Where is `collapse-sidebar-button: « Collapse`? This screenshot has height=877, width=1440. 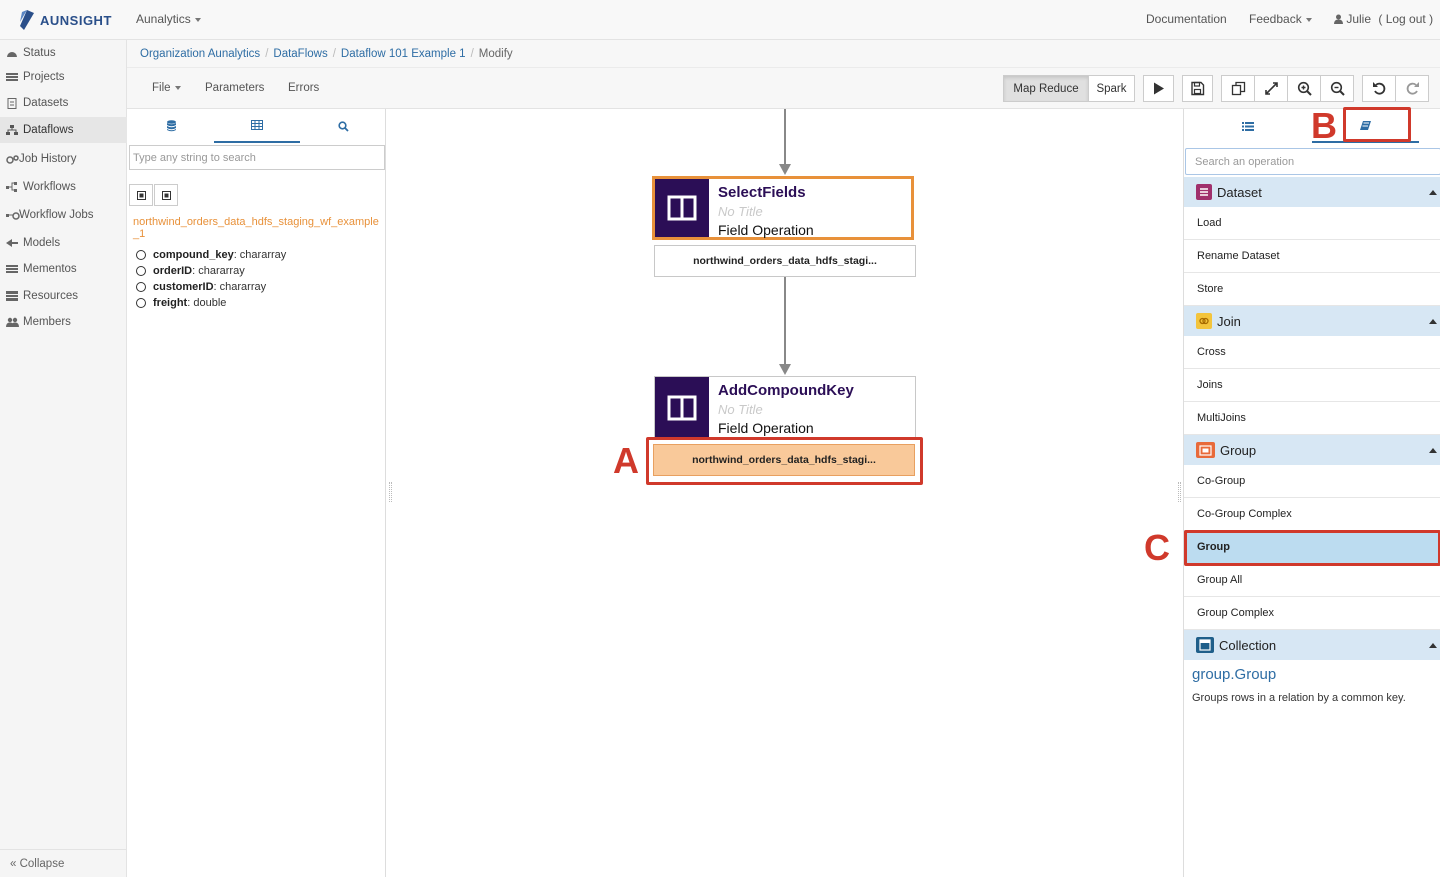 collapse-sidebar-button: « Collapse is located at coordinates (63, 863).